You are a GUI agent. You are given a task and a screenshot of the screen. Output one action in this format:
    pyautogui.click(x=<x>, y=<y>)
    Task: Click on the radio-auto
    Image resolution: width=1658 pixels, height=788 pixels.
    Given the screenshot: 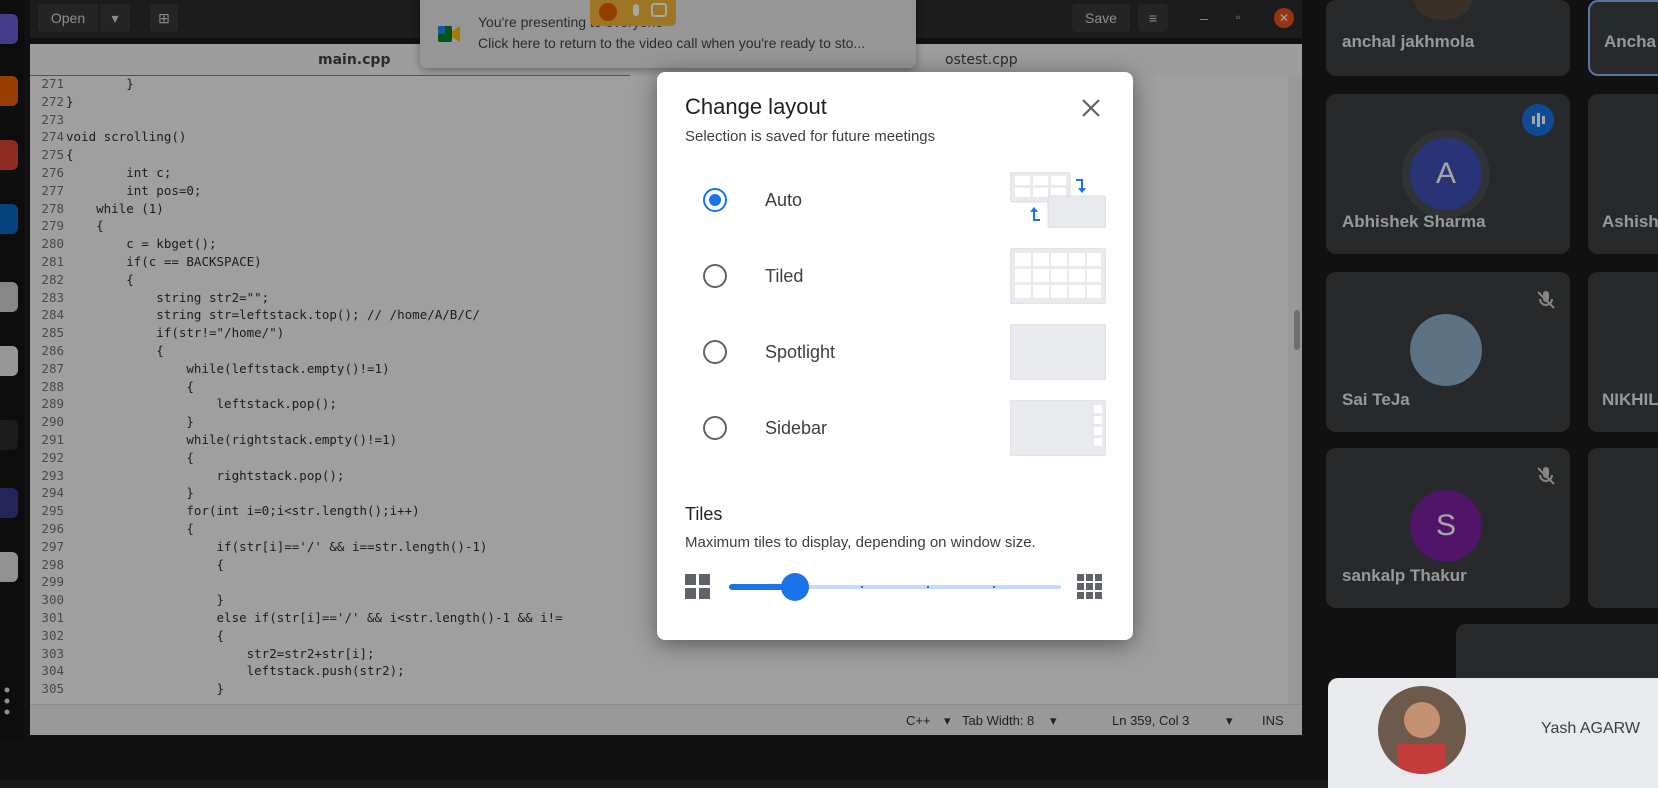 What is the action you would take?
    pyautogui.click(x=715, y=200)
    